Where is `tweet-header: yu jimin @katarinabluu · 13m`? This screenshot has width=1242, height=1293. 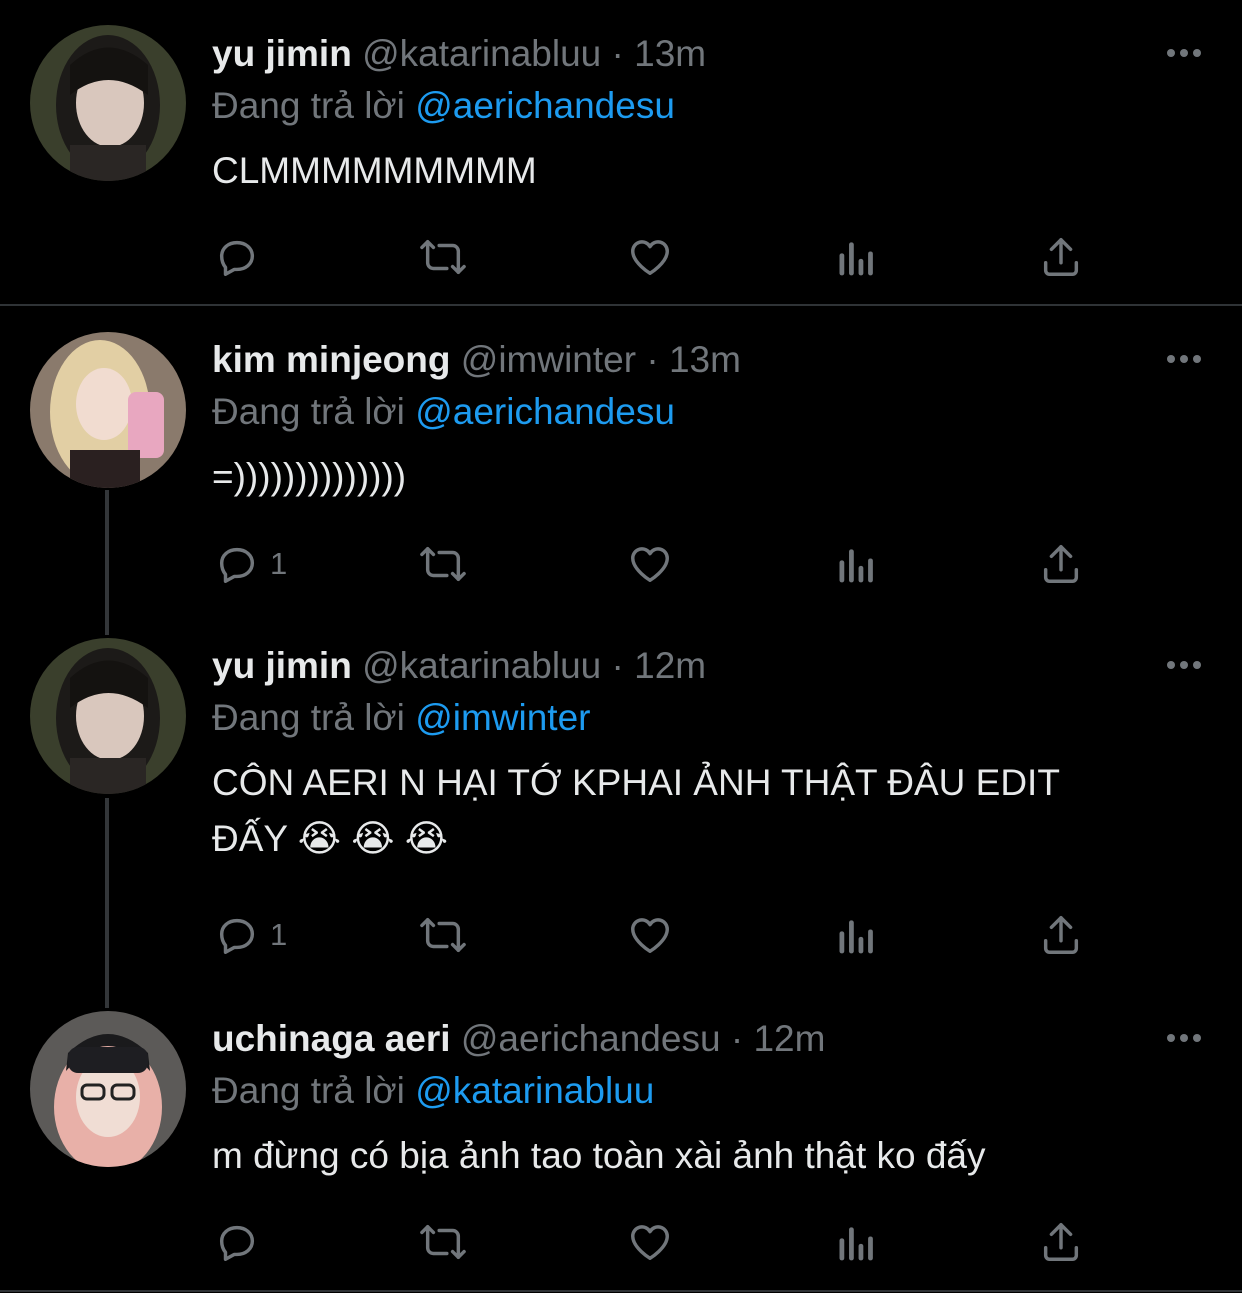 tweet-header: yu jimin @katarinabluu · 13m is located at coordinates (459, 54).